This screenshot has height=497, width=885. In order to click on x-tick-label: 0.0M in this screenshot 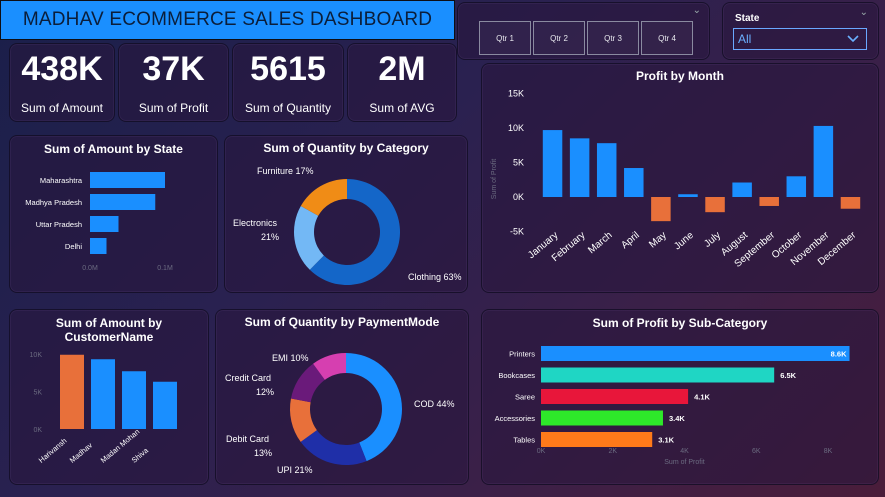, I will do `click(90, 268)`.